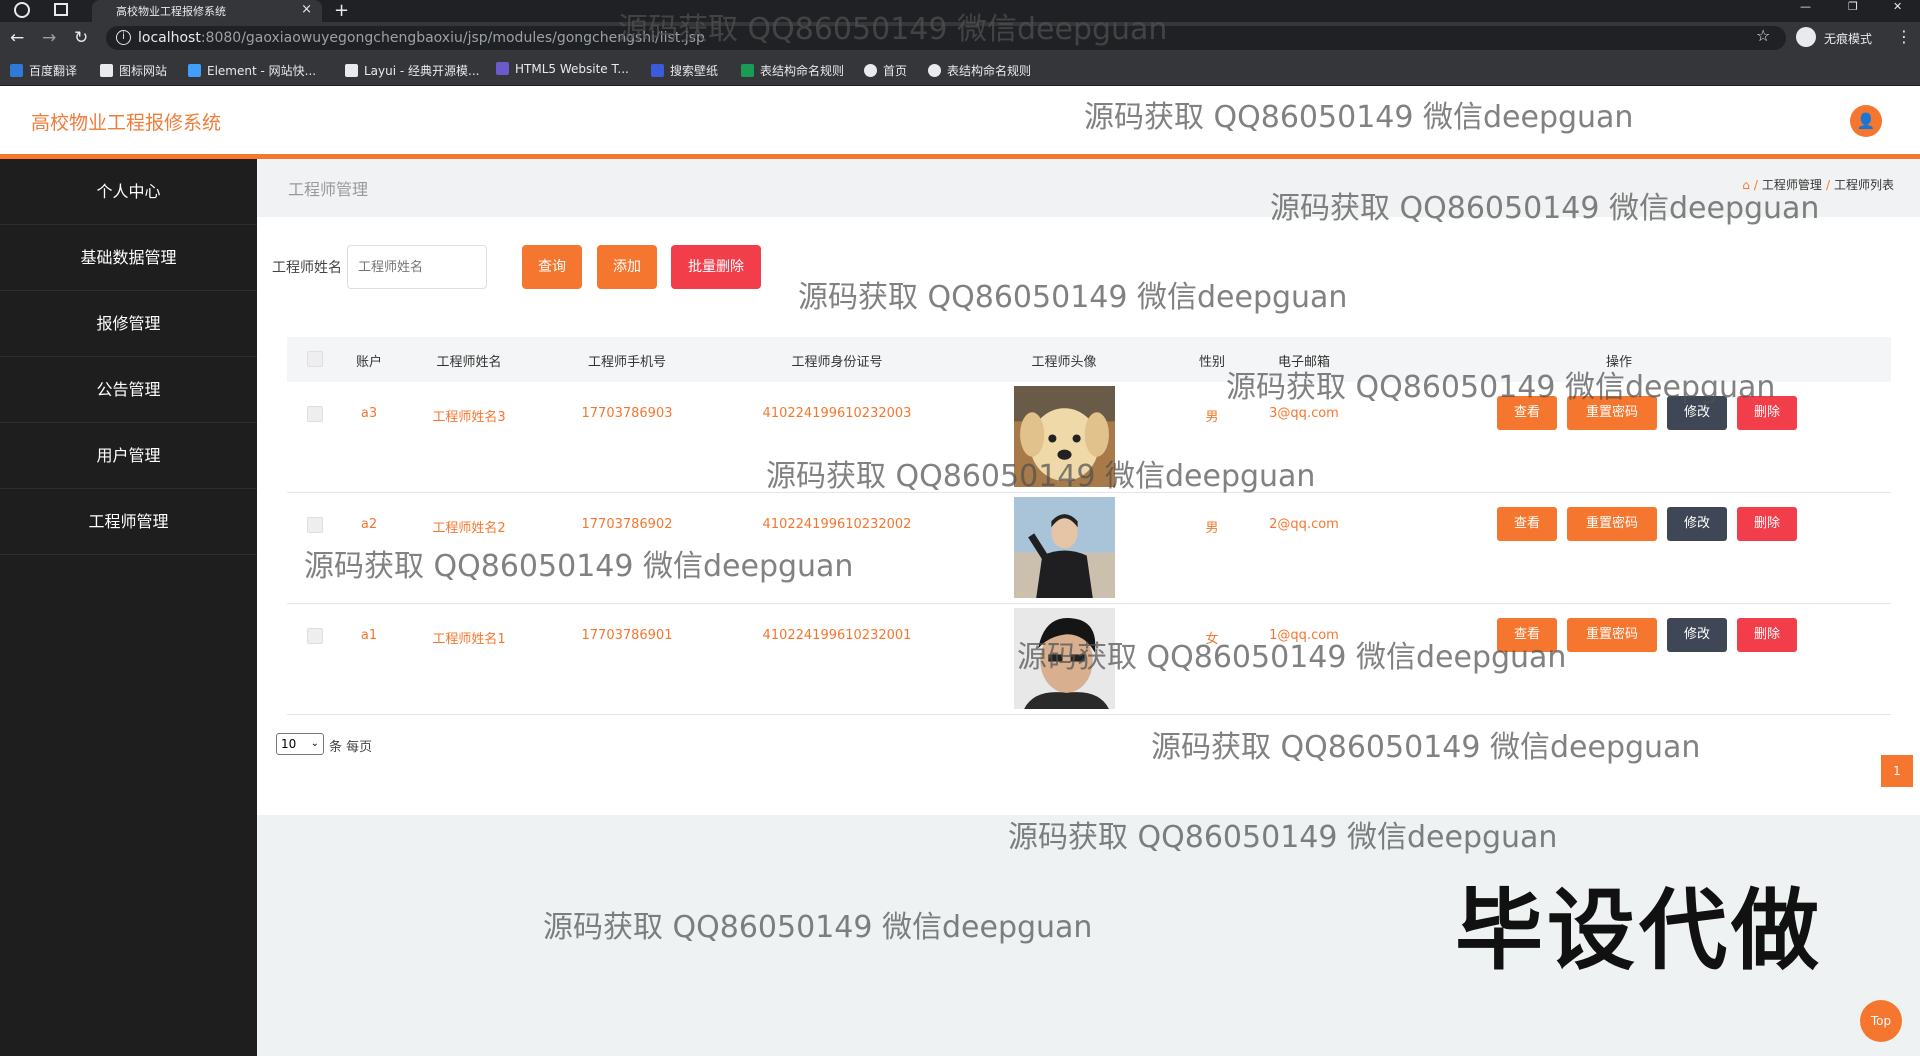 The width and height of the screenshot is (1920, 1056). I want to click on cell-account: a1, so click(369, 635).